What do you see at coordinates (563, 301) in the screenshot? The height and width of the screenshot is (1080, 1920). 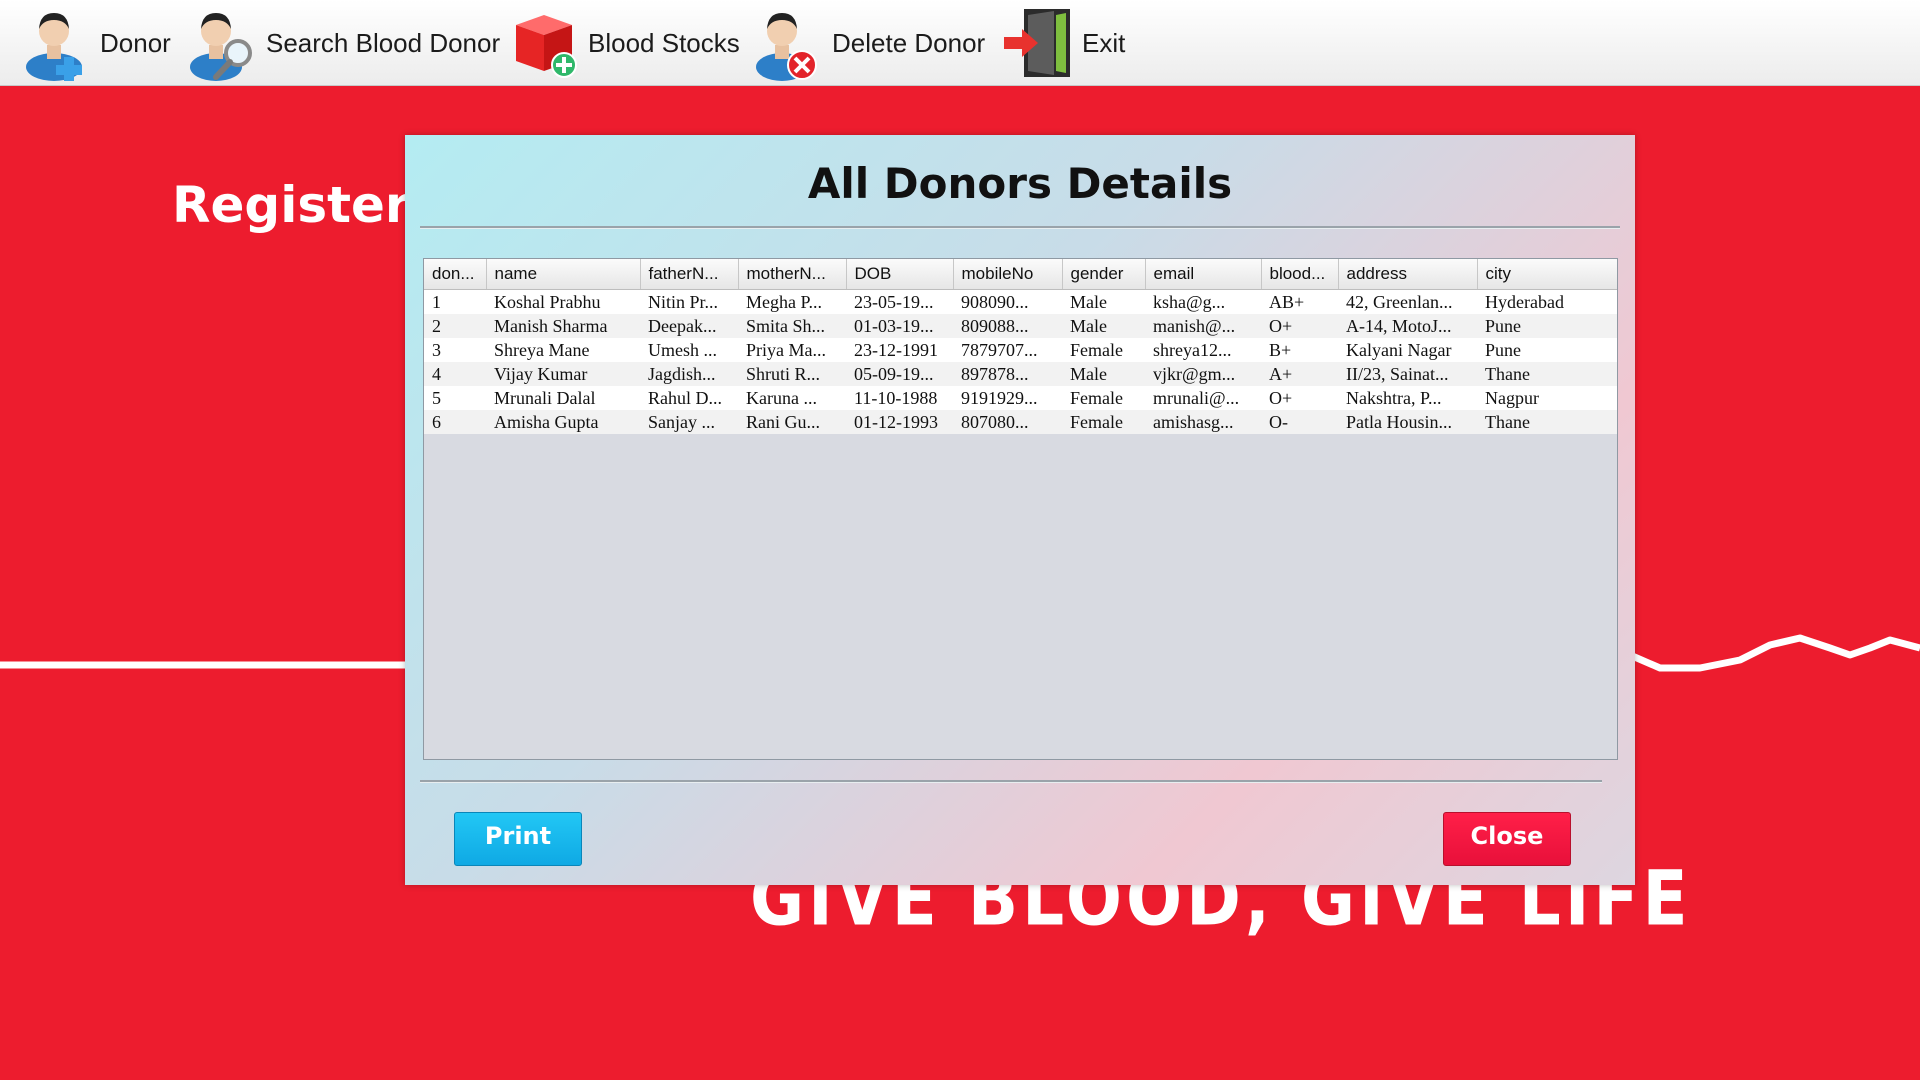 I see `table-cell: Koshal Prabhu` at bounding box center [563, 301].